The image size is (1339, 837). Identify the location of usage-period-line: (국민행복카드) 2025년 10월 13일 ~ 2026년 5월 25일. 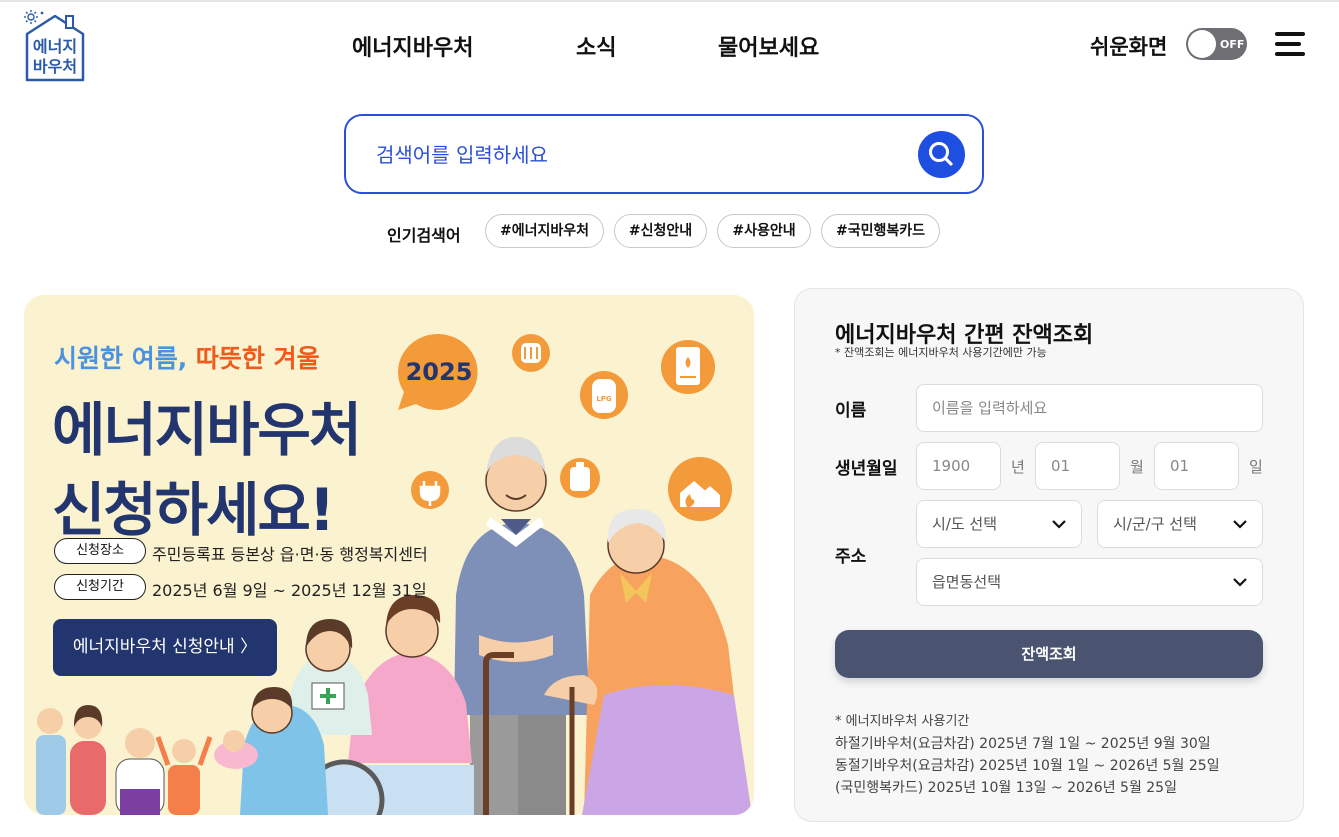
(1006, 788).